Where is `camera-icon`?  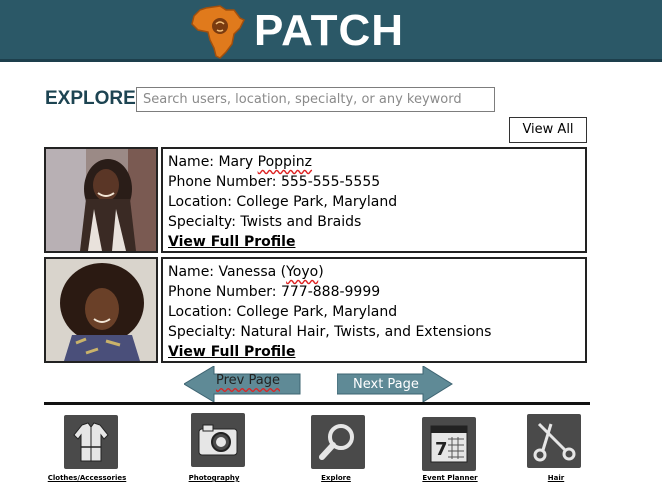 camera-icon is located at coordinates (218, 440).